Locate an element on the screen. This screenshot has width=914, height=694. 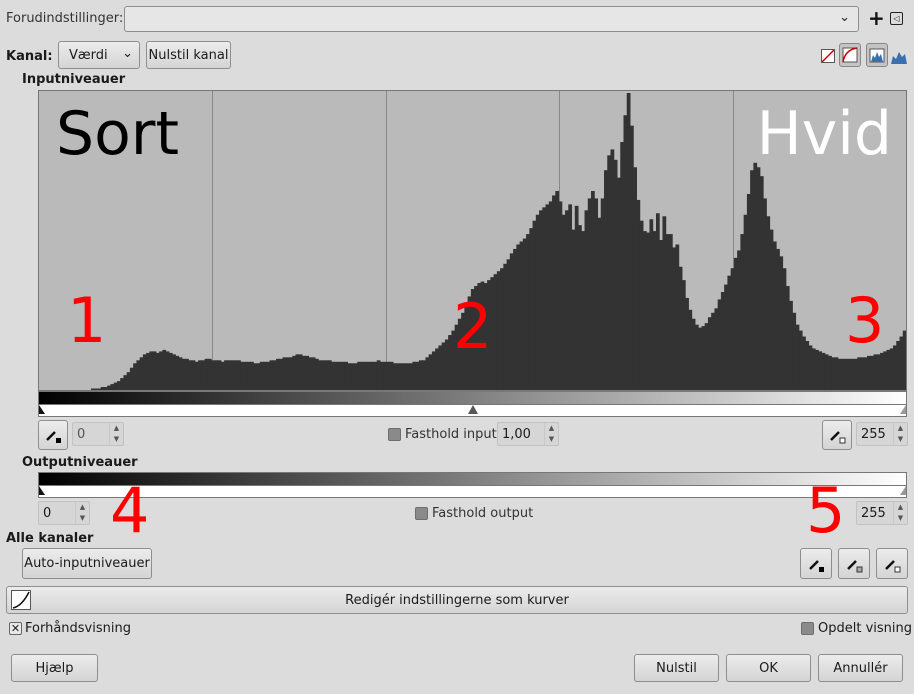
add-preset-icon: + is located at coordinates (876, 18).